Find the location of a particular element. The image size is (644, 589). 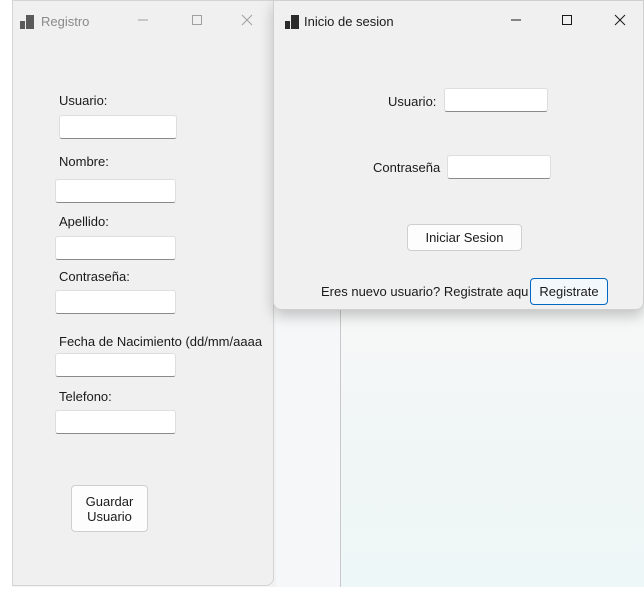

registro-titlebar: Registro is located at coordinates (143, 24).